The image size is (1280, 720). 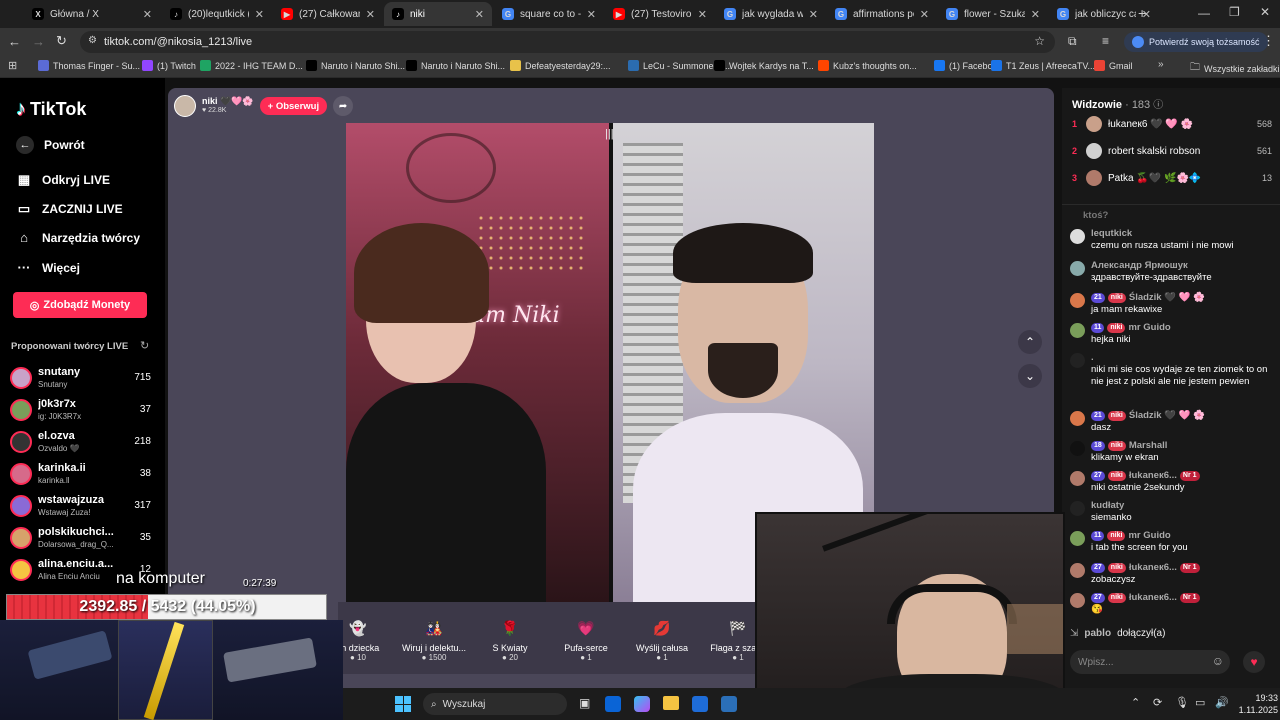 I want to click on volume-icon: 🔊, so click(x=1222, y=702).